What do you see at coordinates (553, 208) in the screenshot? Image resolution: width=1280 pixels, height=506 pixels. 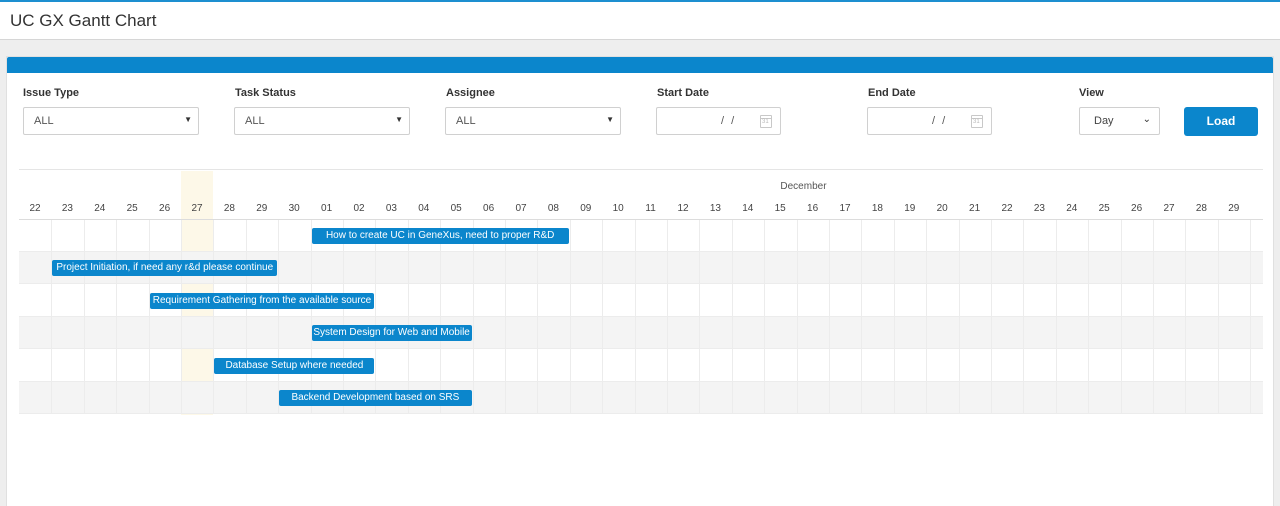 I see `day-label: 08` at bounding box center [553, 208].